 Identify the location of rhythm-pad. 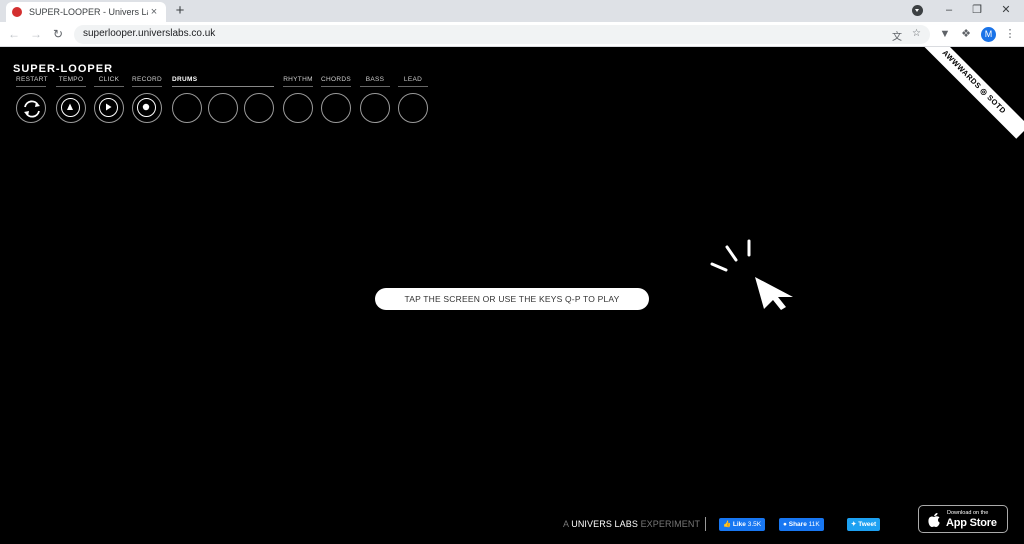
(298, 108).